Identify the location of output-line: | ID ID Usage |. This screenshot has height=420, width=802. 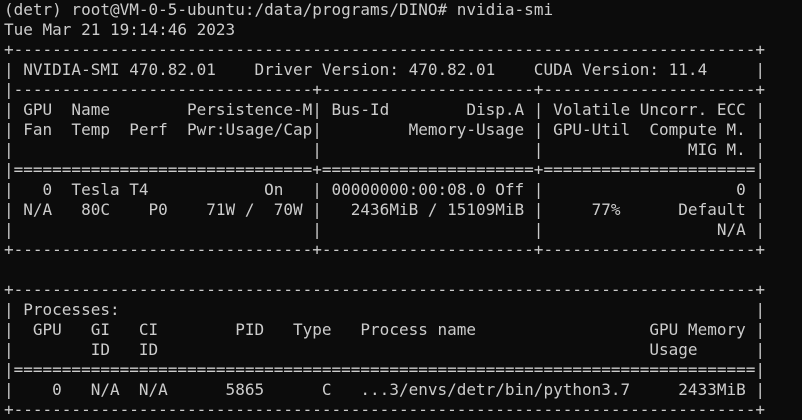
(384, 349).